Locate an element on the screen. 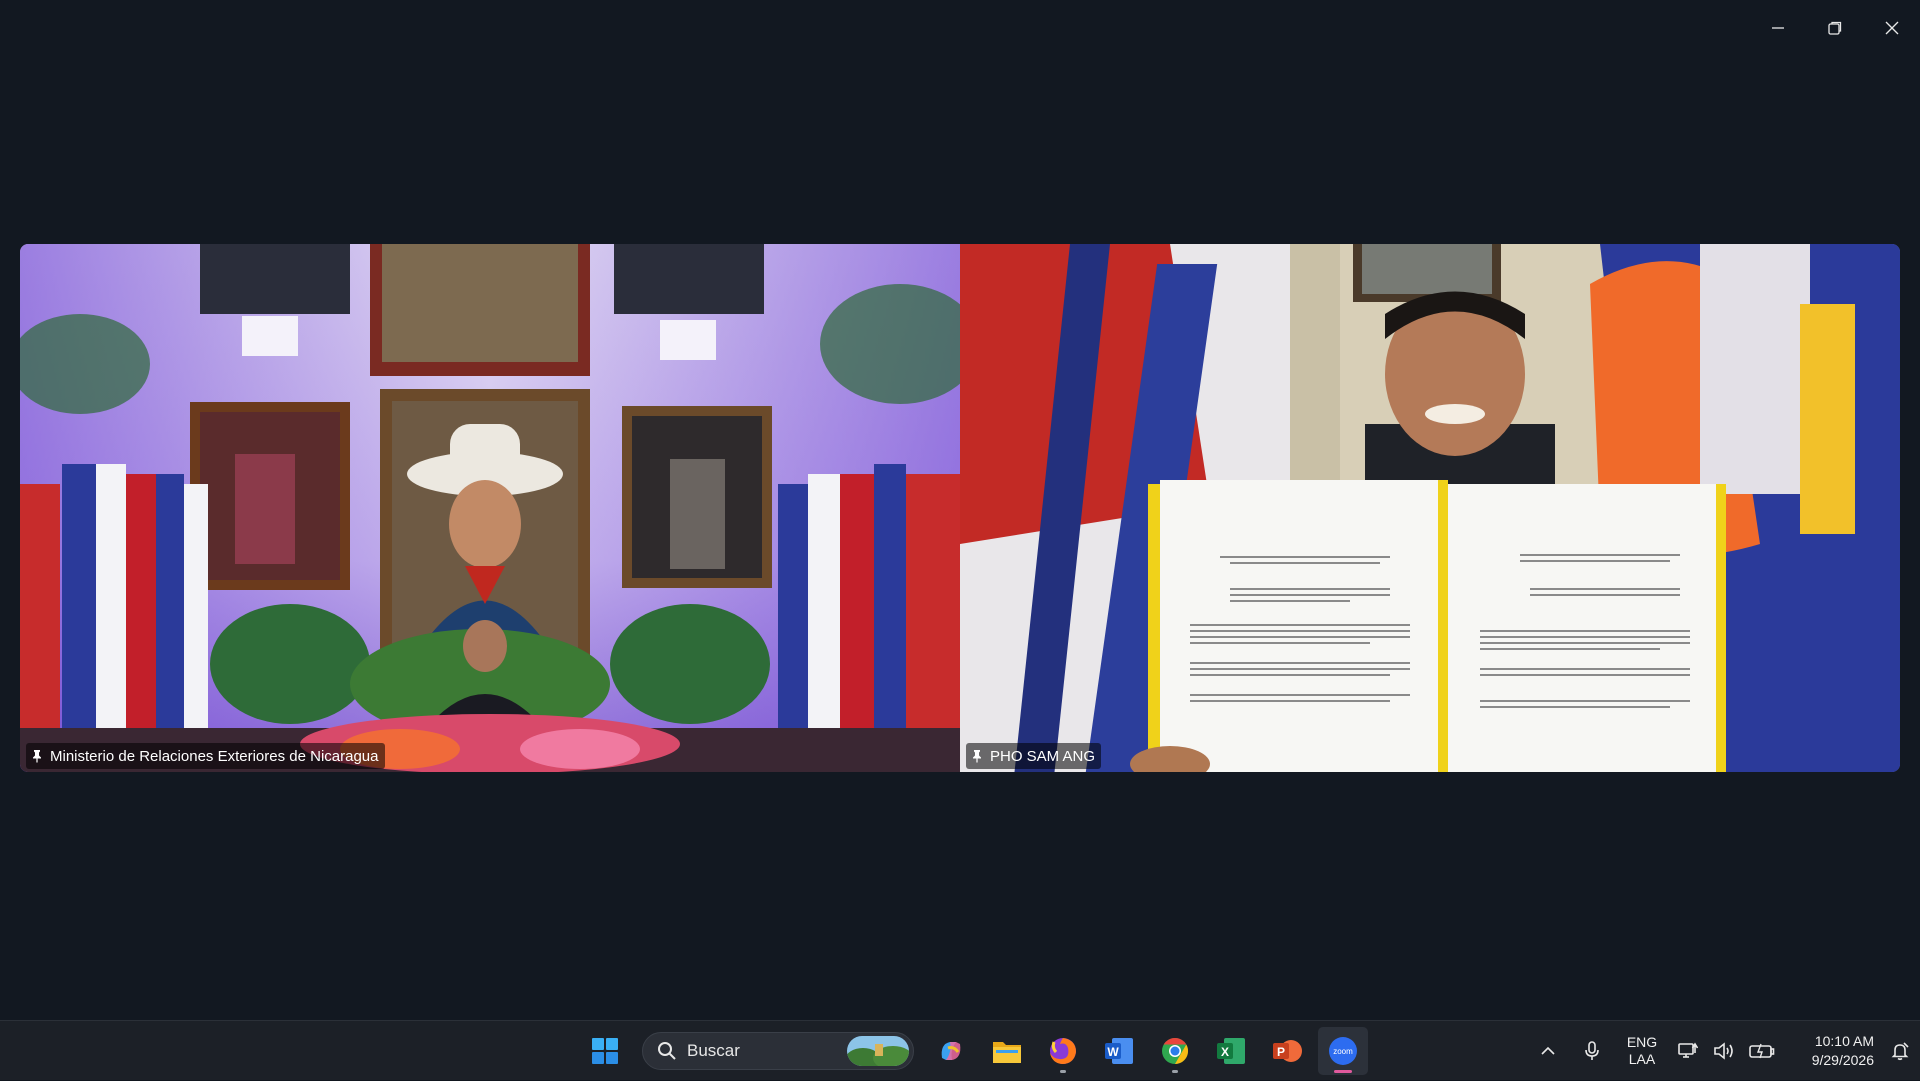 Image resolution: width=1920 pixels, height=1081 pixels. language-code: ENG is located at coordinates (1642, 1042).